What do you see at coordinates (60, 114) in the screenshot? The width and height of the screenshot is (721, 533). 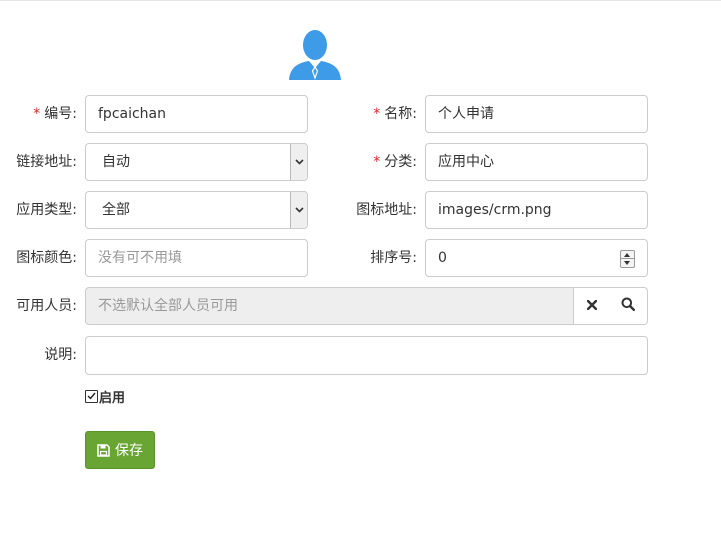 I see `code-label-text: 编号:` at bounding box center [60, 114].